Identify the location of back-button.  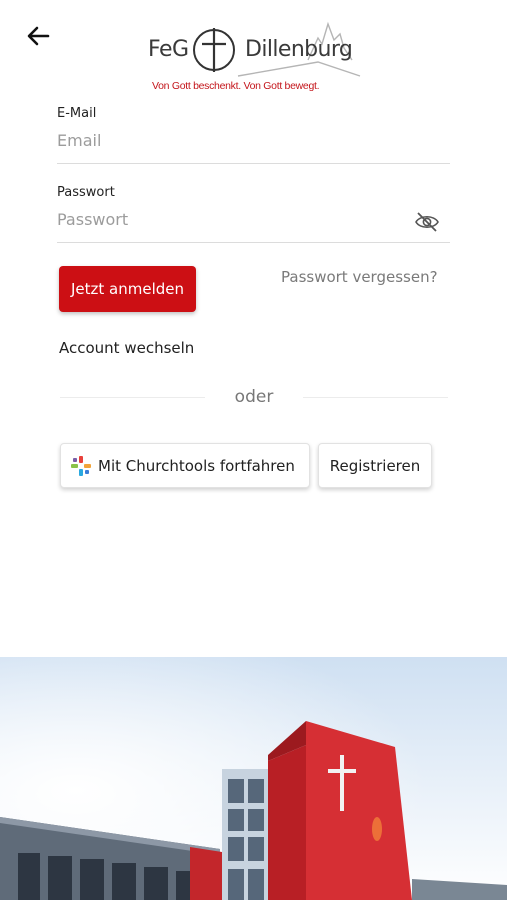
(38, 36).